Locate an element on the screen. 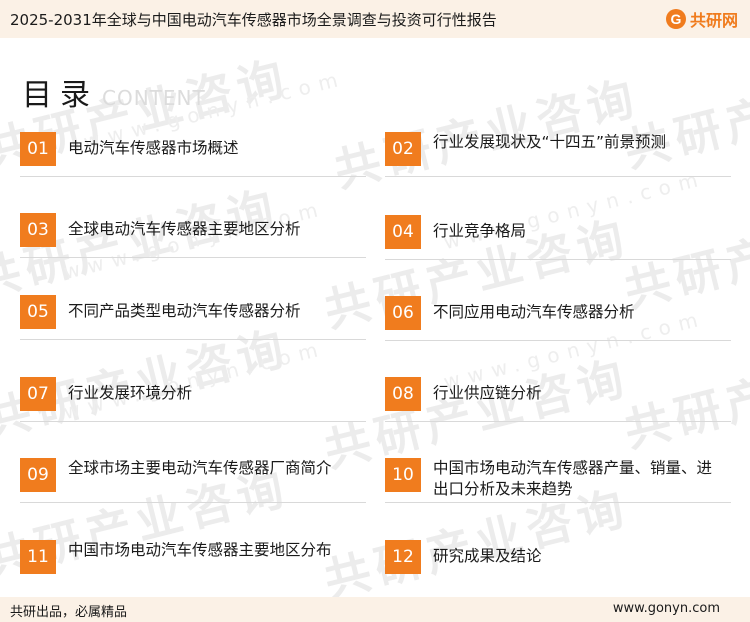 The height and width of the screenshot is (622, 750). toc-item-label: 电动汽车传感器市场概述 is located at coordinates (153, 148).